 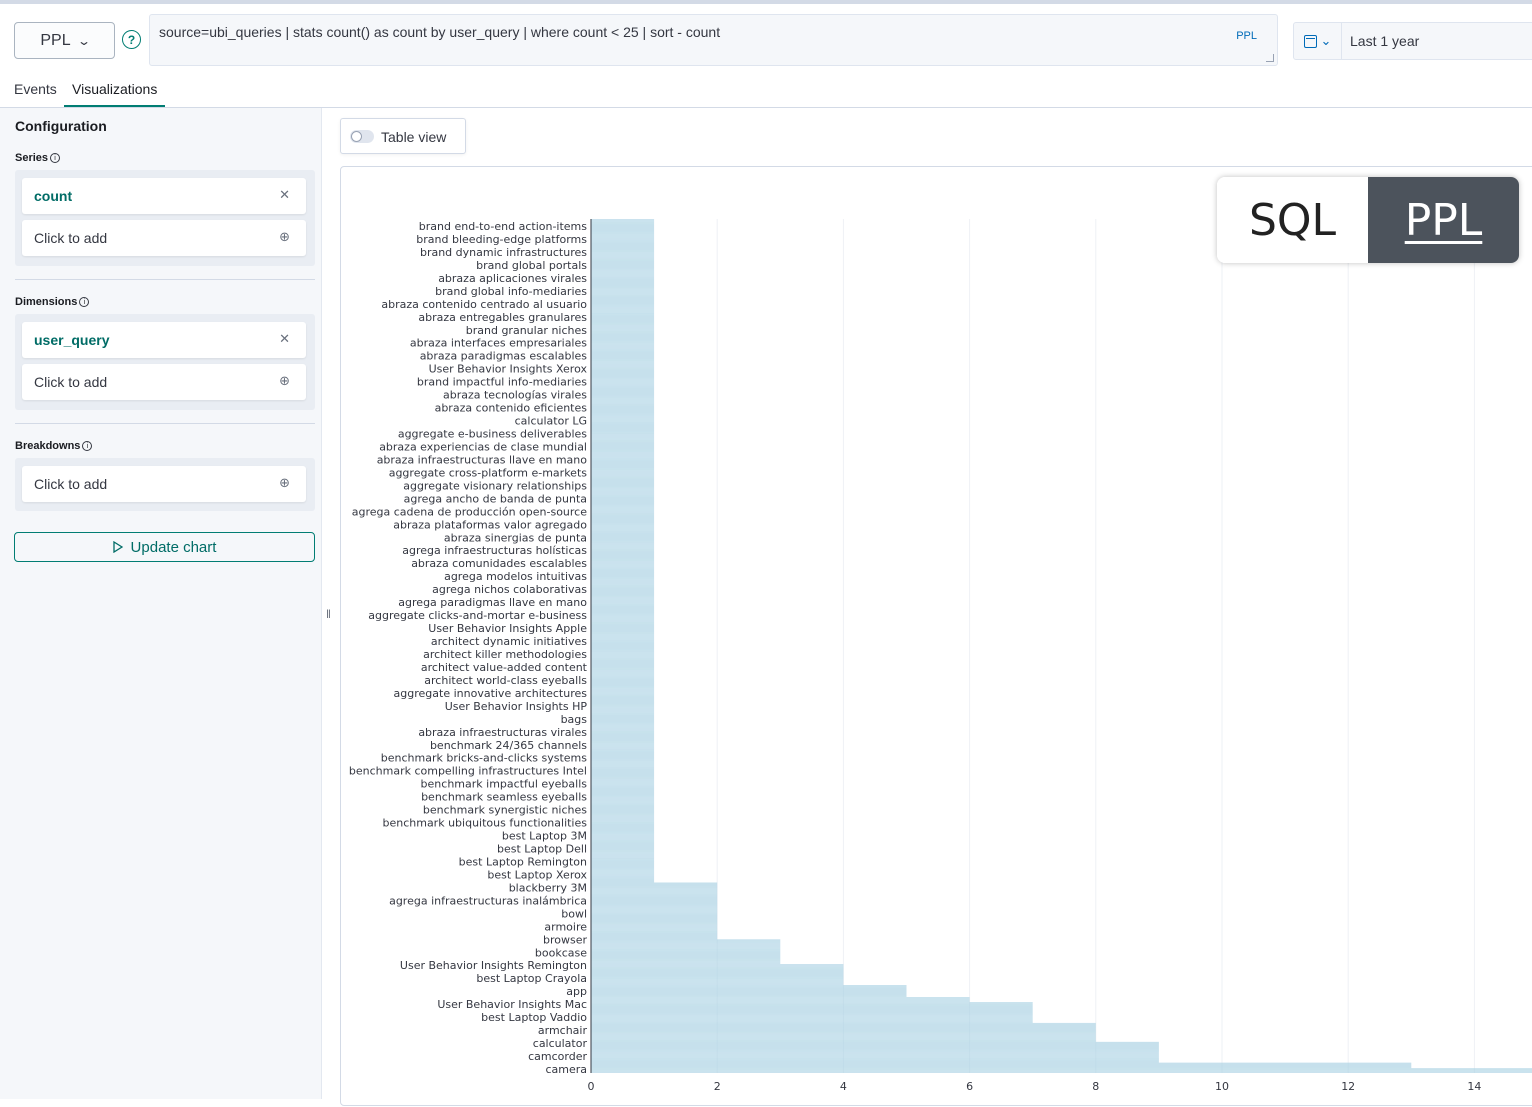 What do you see at coordinates (87, 446) in the screenshot?
I see `info-icon: i` at bounding box center [87, 446].